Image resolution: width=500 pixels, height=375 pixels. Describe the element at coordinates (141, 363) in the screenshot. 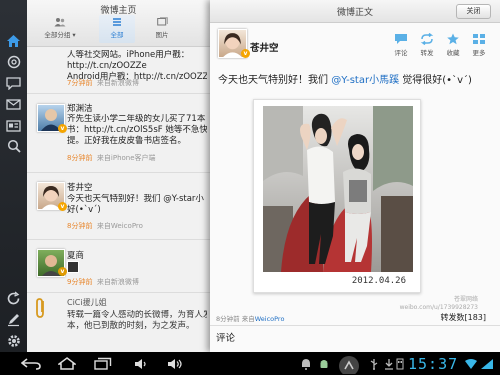

I see `volume-down-icon` at that location.